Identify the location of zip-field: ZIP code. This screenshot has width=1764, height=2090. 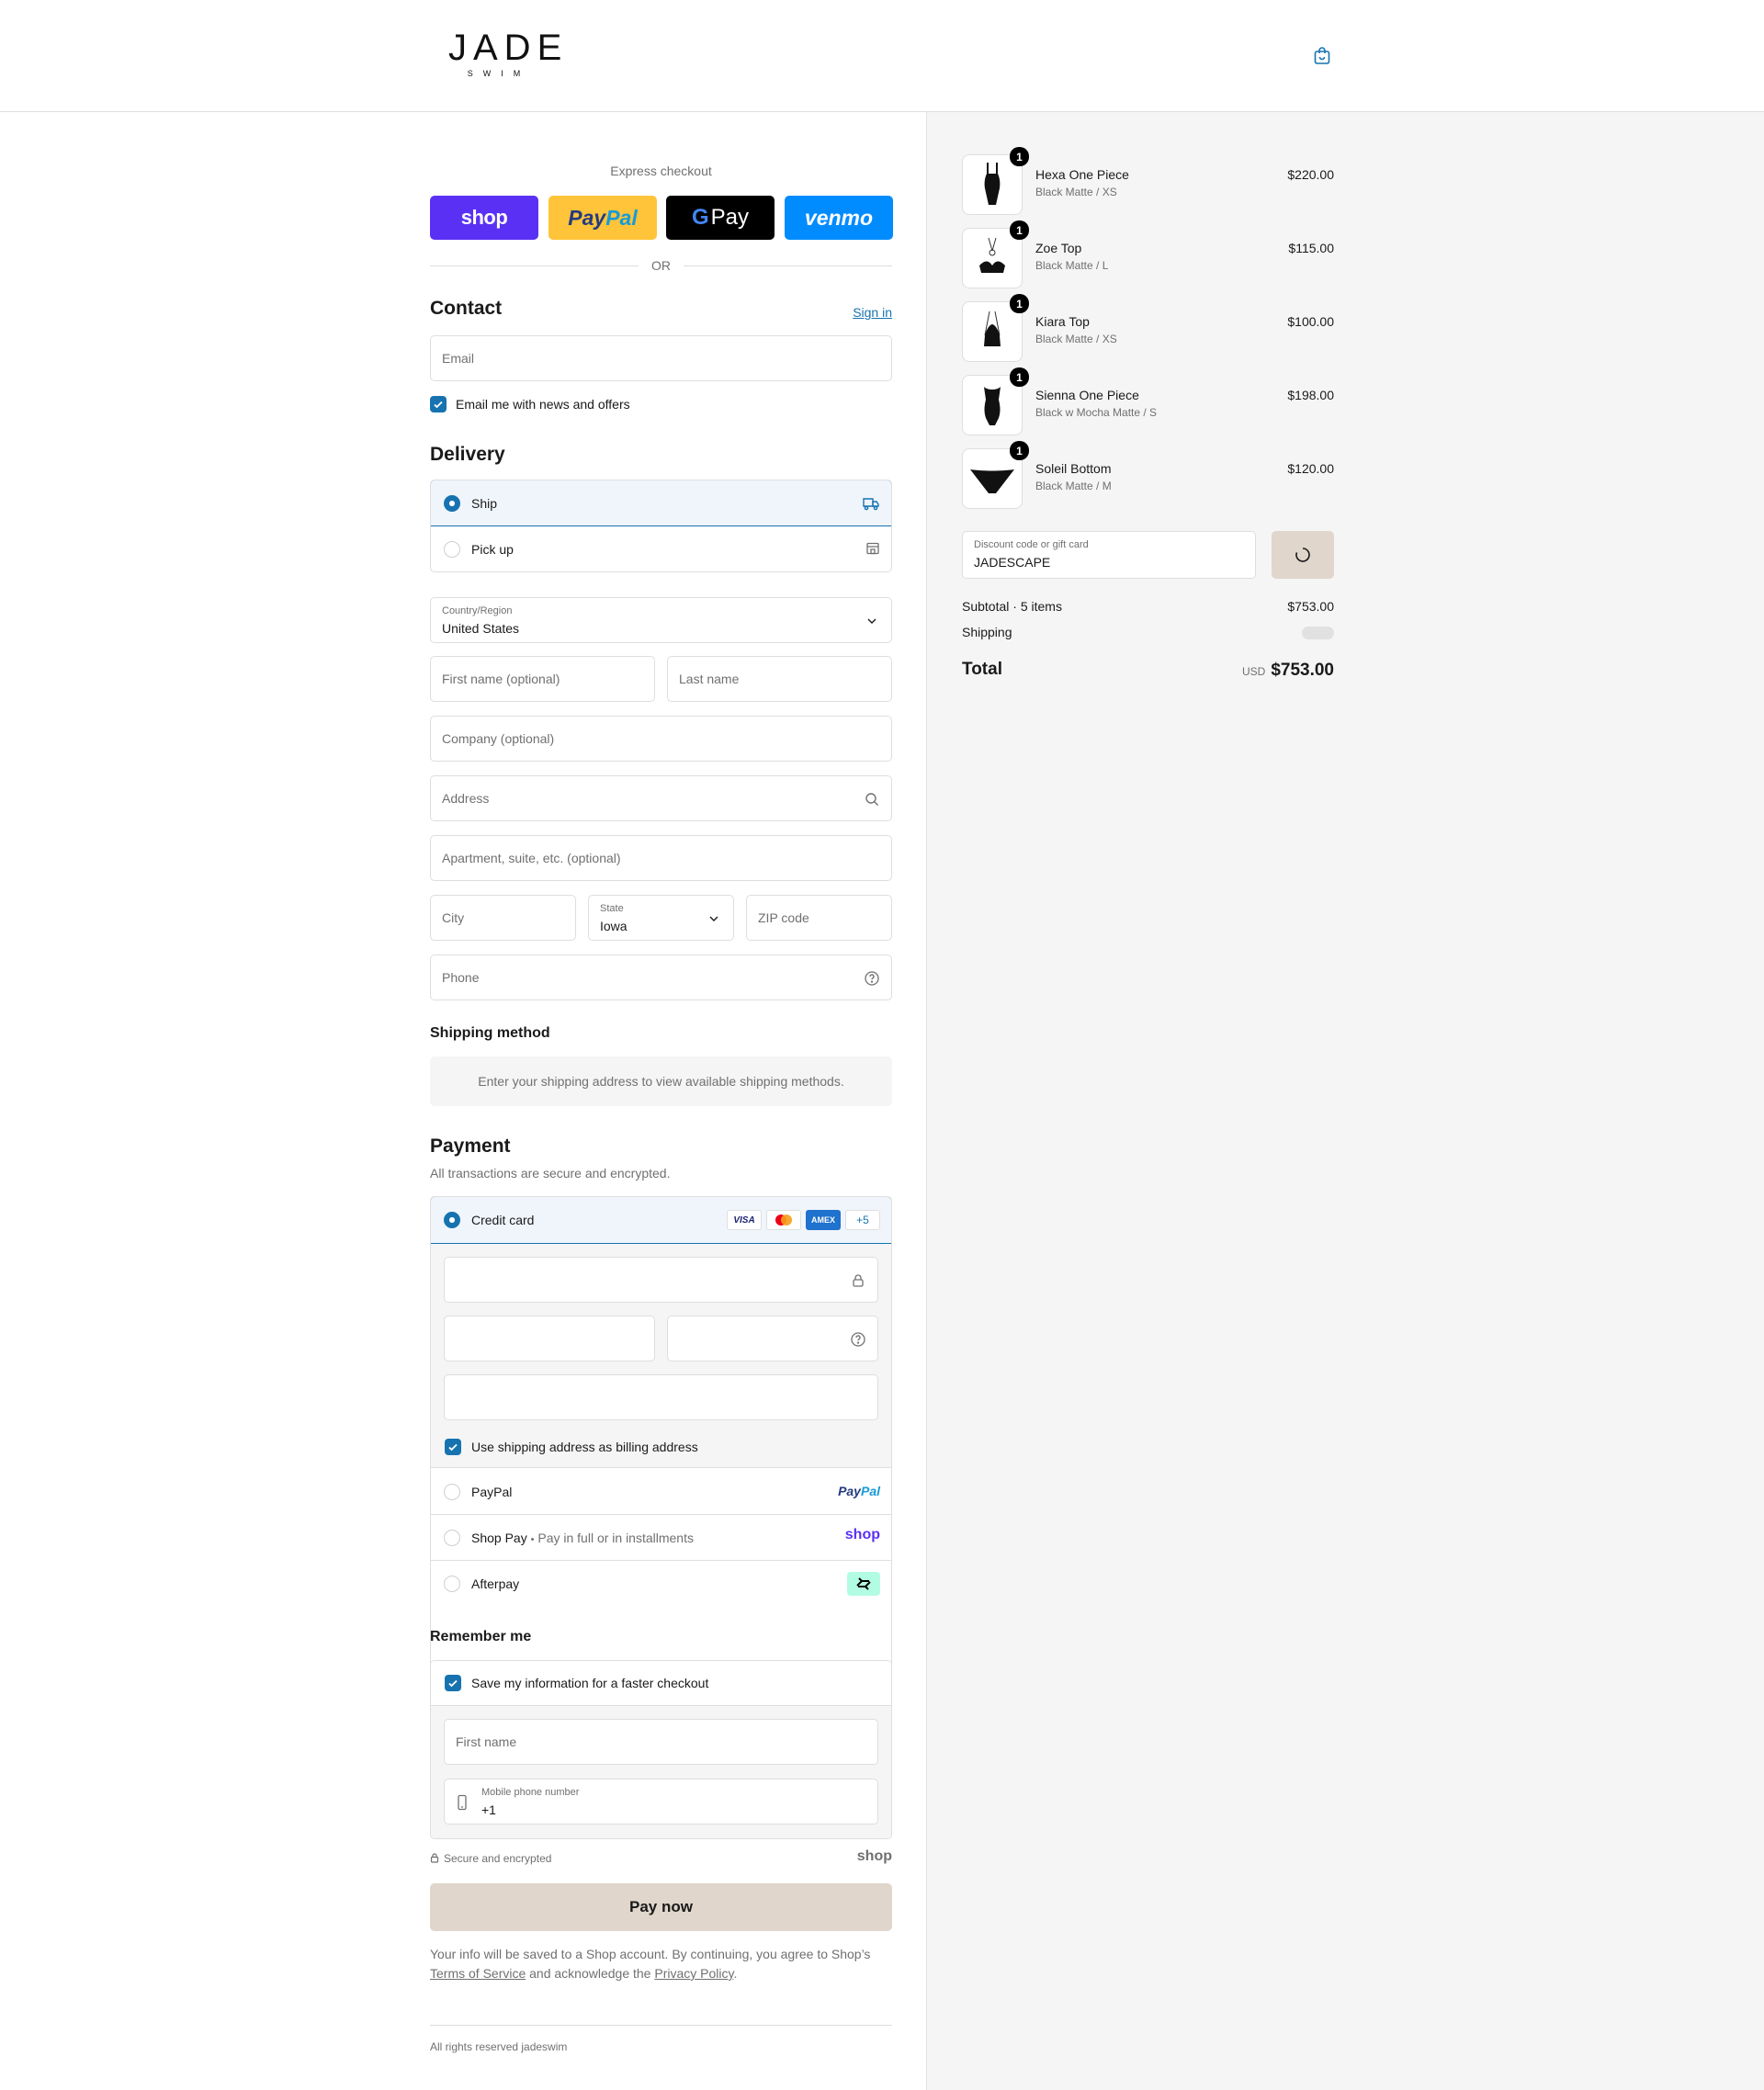
(819, 918).